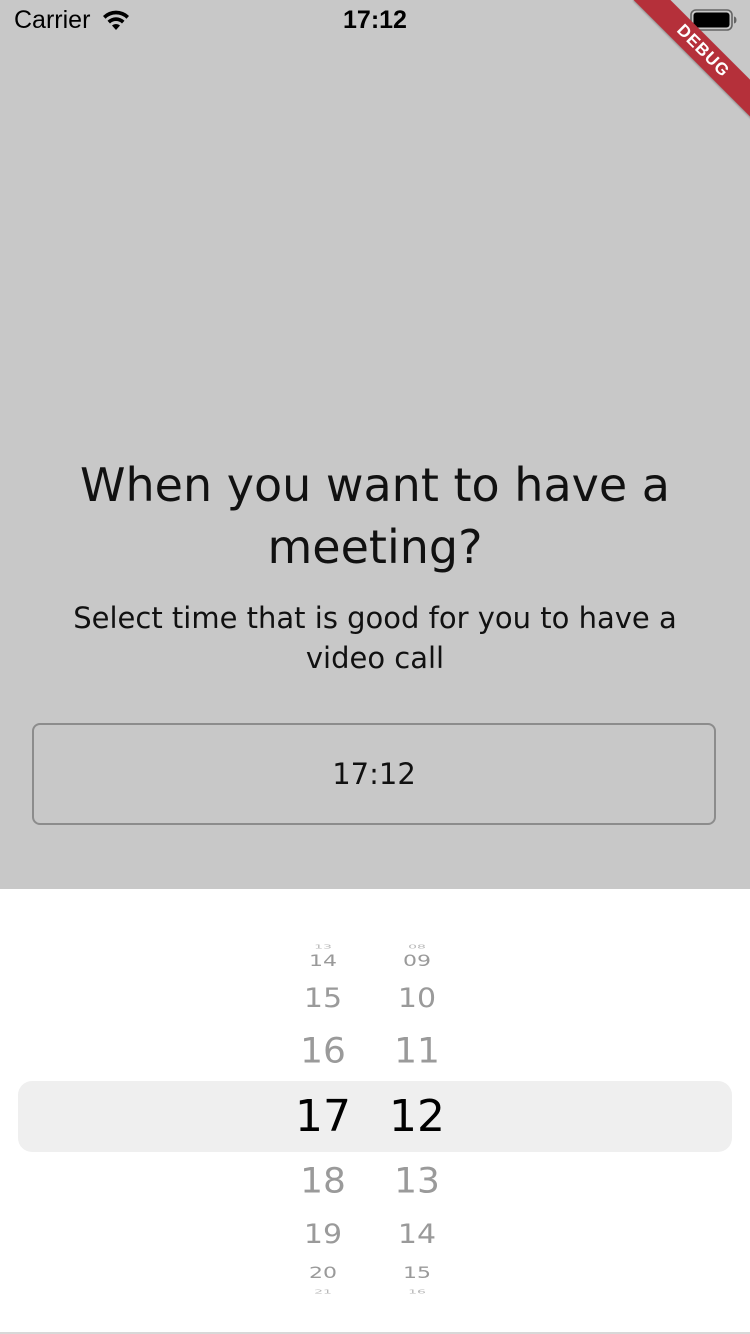 The width and height of the screenshot is (750, 1334). I want to click on minute-option: 15, so click(417, 1274).